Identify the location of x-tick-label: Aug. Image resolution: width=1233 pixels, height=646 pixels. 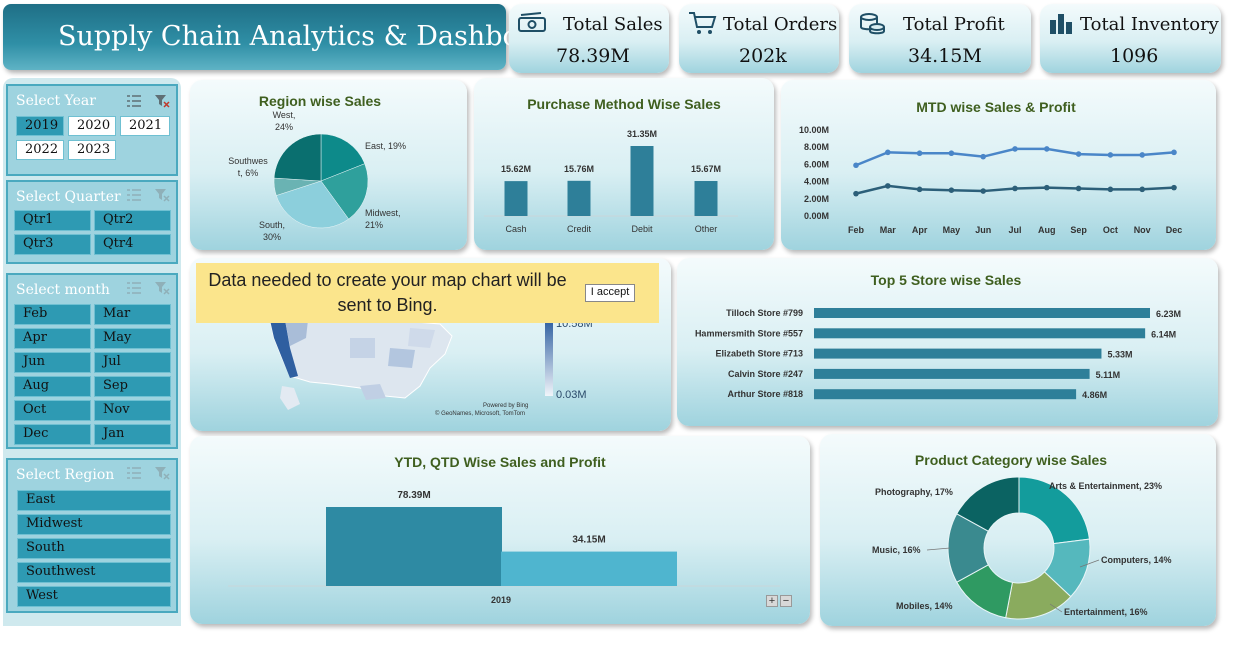
(1047, 230).